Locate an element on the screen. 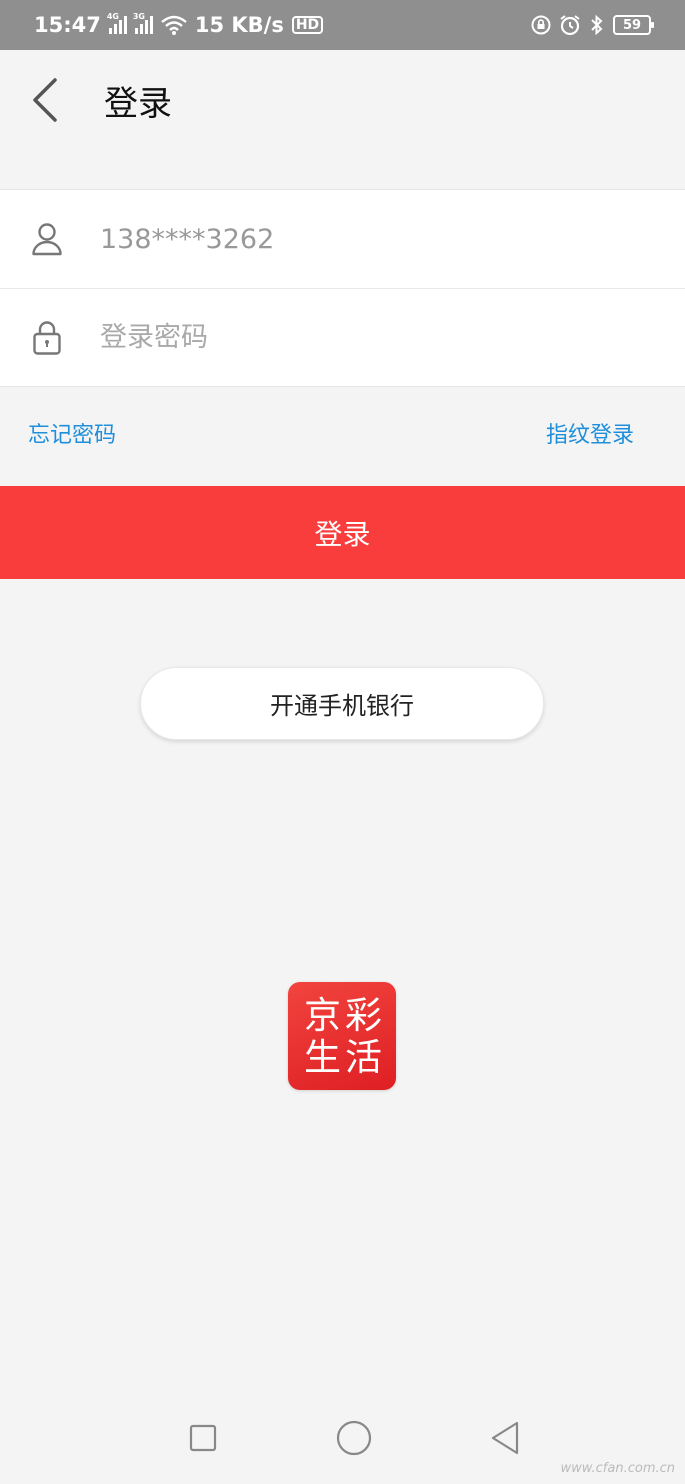 The image size is (685, 1484). status-time: 15:47 is located at coordinates (67, 25).